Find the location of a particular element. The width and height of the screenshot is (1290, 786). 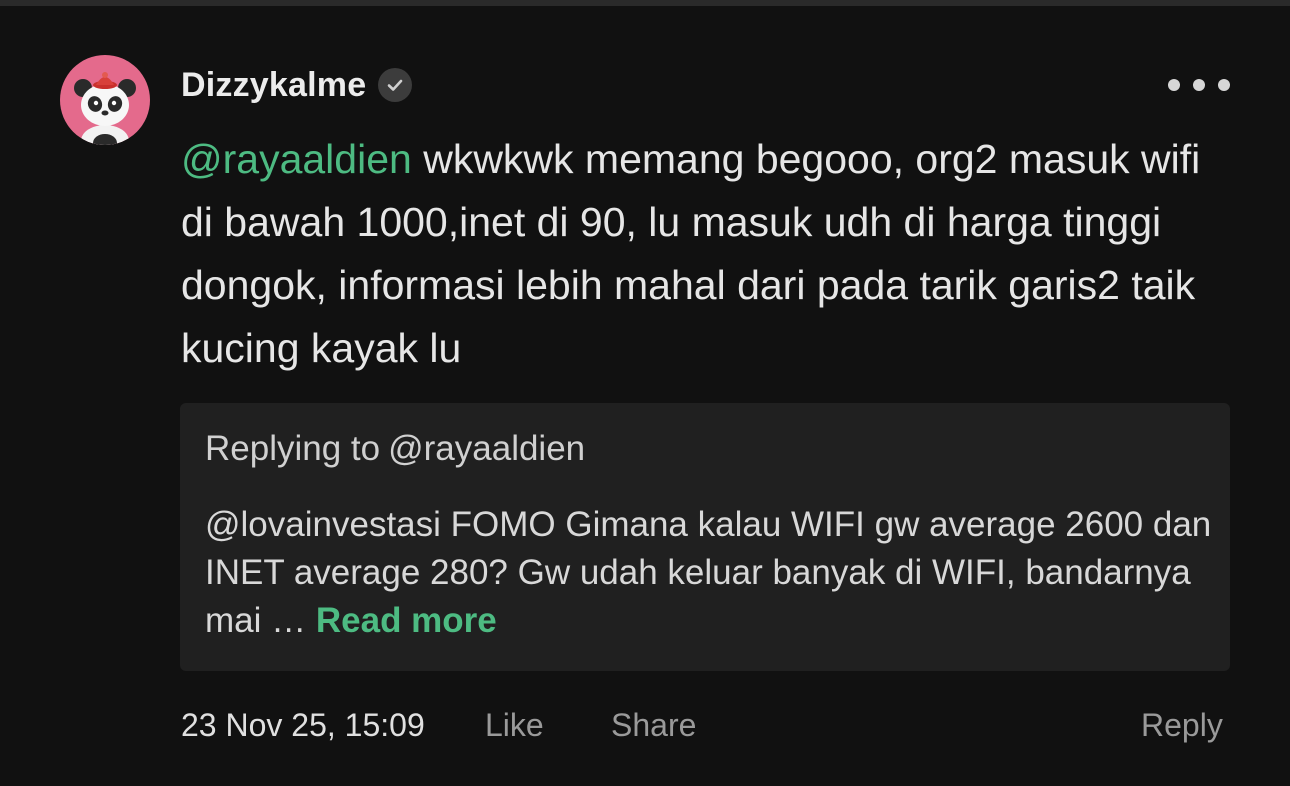

avatar is located at coordinates (105, 100).